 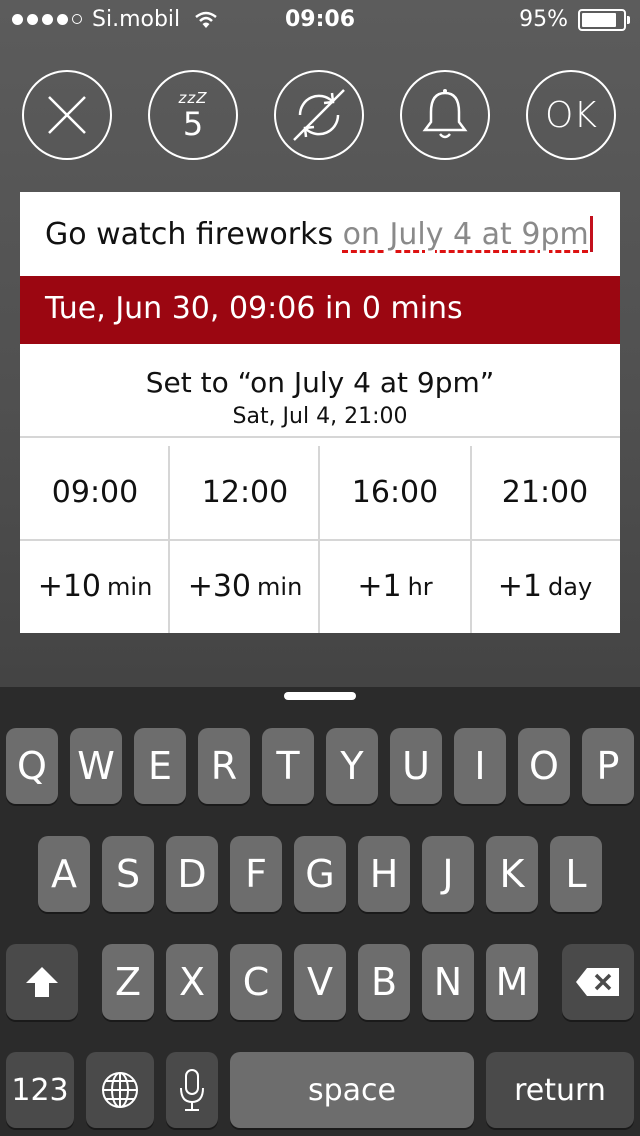 I want to click on reminder-title-text: Go watch fireworks, so click(x=194, y=234).